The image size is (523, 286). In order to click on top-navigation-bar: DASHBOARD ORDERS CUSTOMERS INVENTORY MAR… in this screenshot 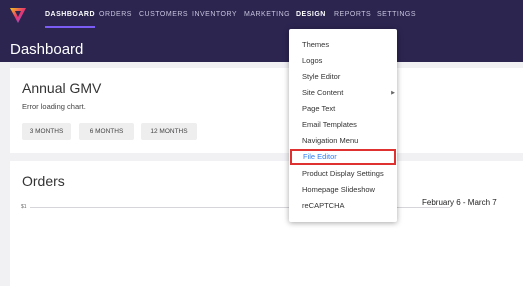, I will do `click(261, 15)`.